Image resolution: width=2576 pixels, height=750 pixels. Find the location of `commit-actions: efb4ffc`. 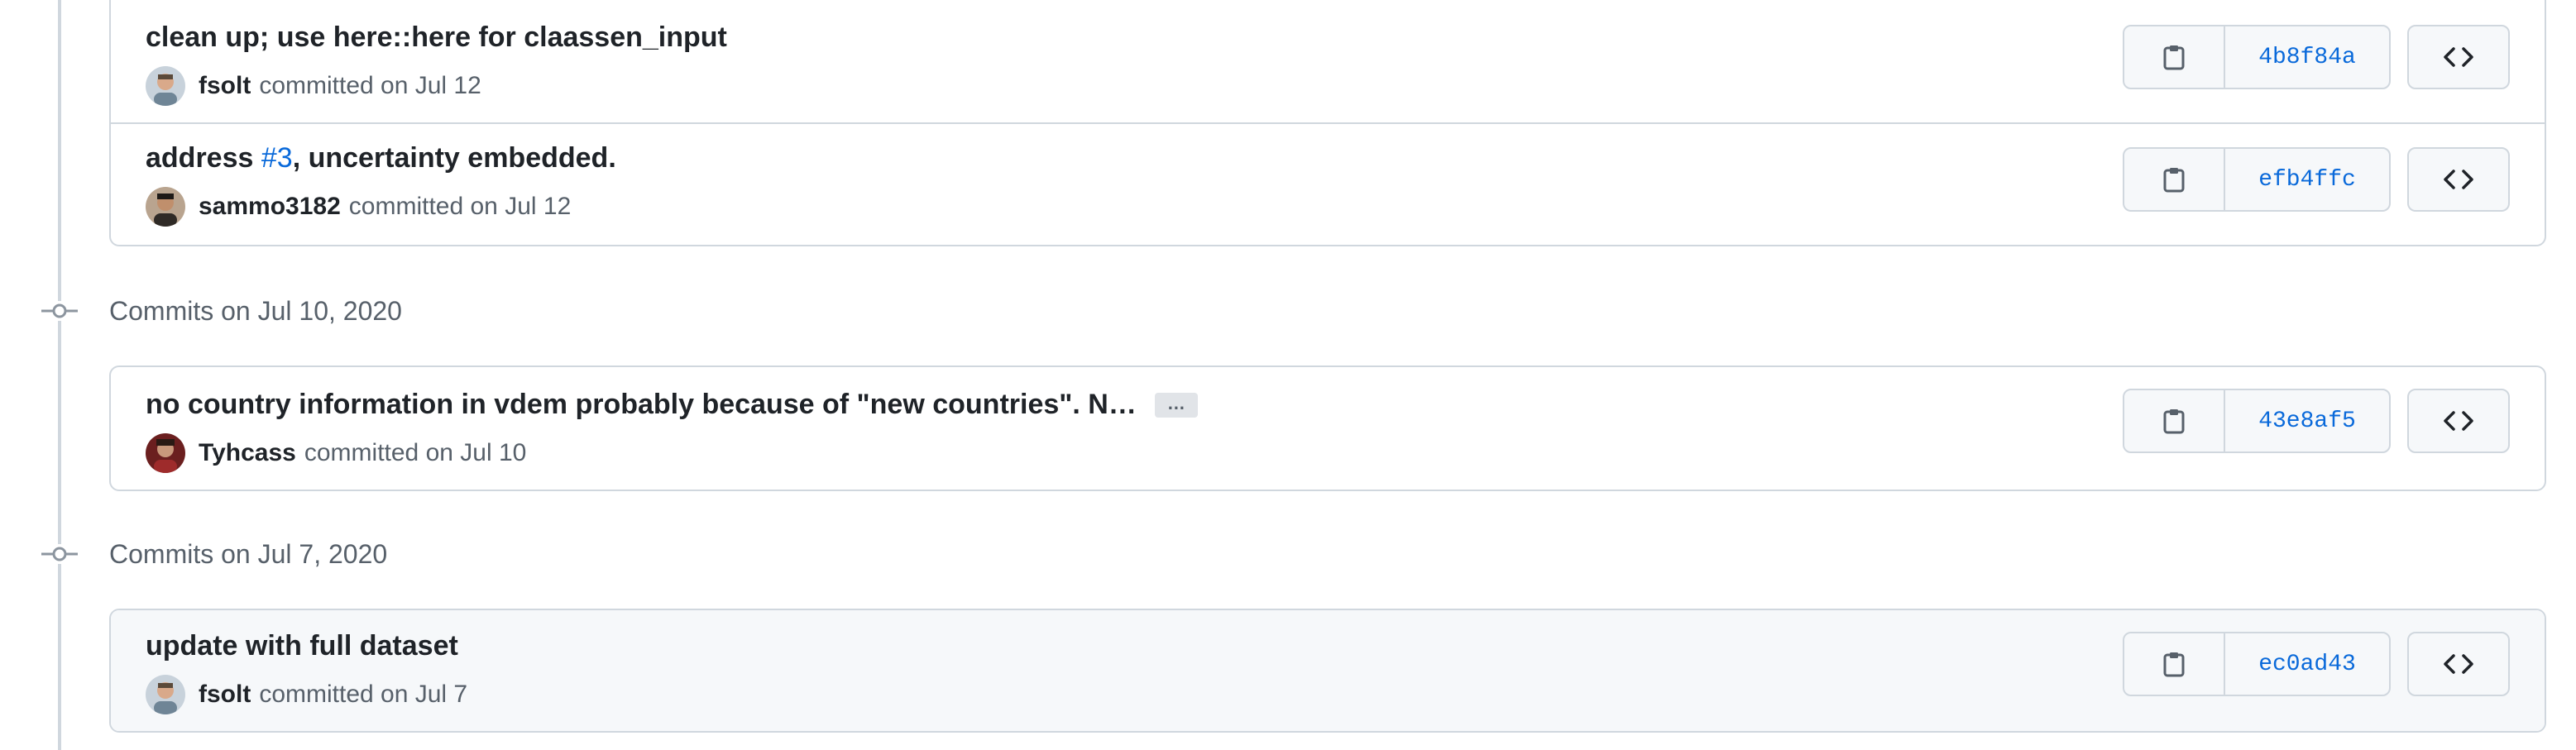

commit-actions: efb4ffc is located at coordinates (2317, 179).